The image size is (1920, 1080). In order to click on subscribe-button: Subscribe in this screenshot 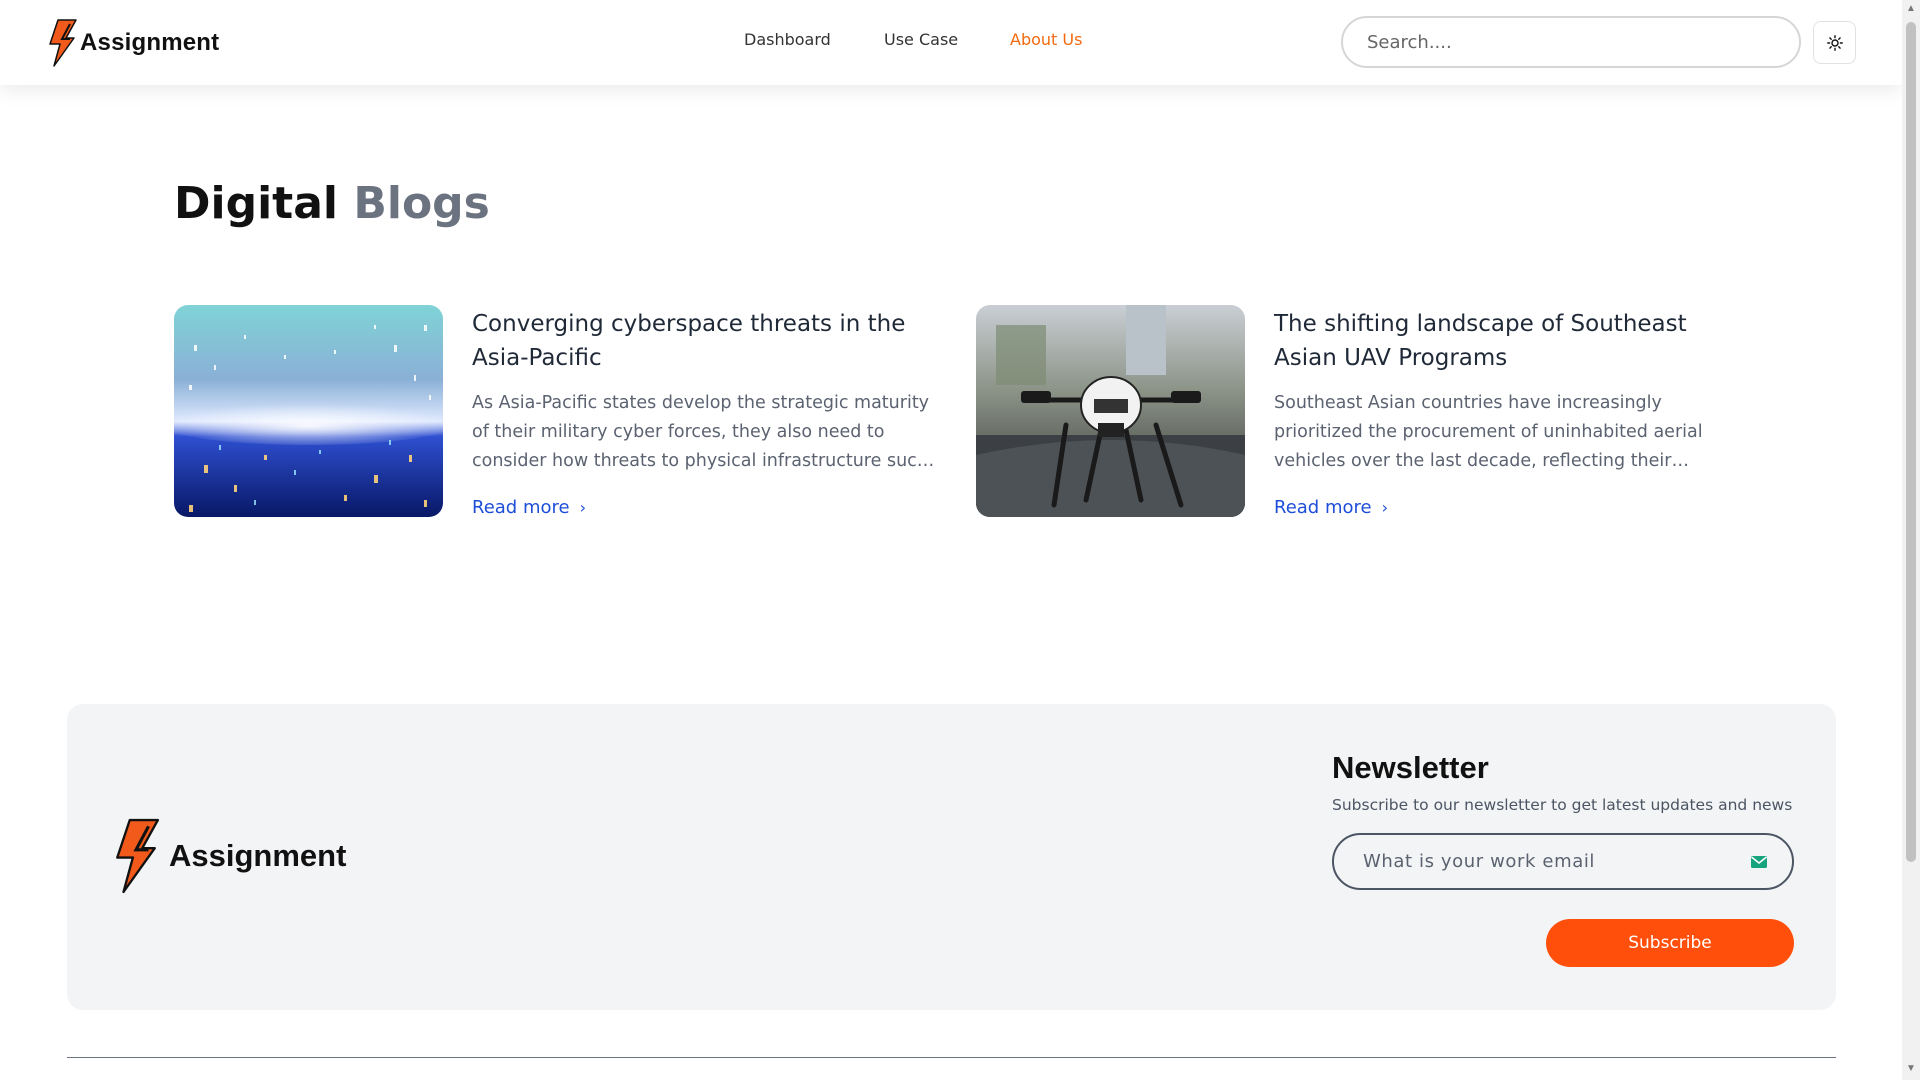, I will do `click(1670, 943)`.